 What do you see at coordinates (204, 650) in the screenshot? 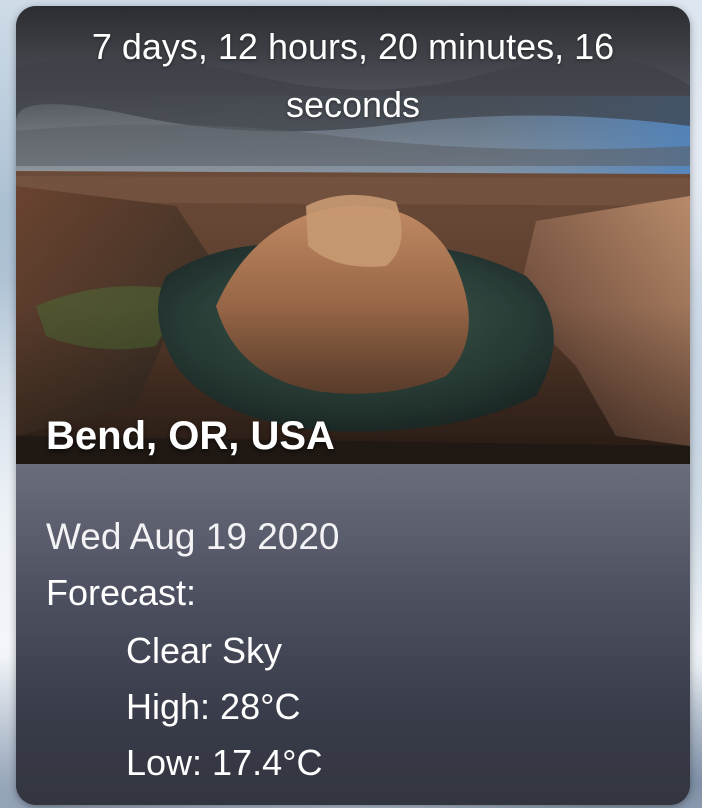
I see `forecast-condition: Clear Sky` at bounding box center [204, 650].